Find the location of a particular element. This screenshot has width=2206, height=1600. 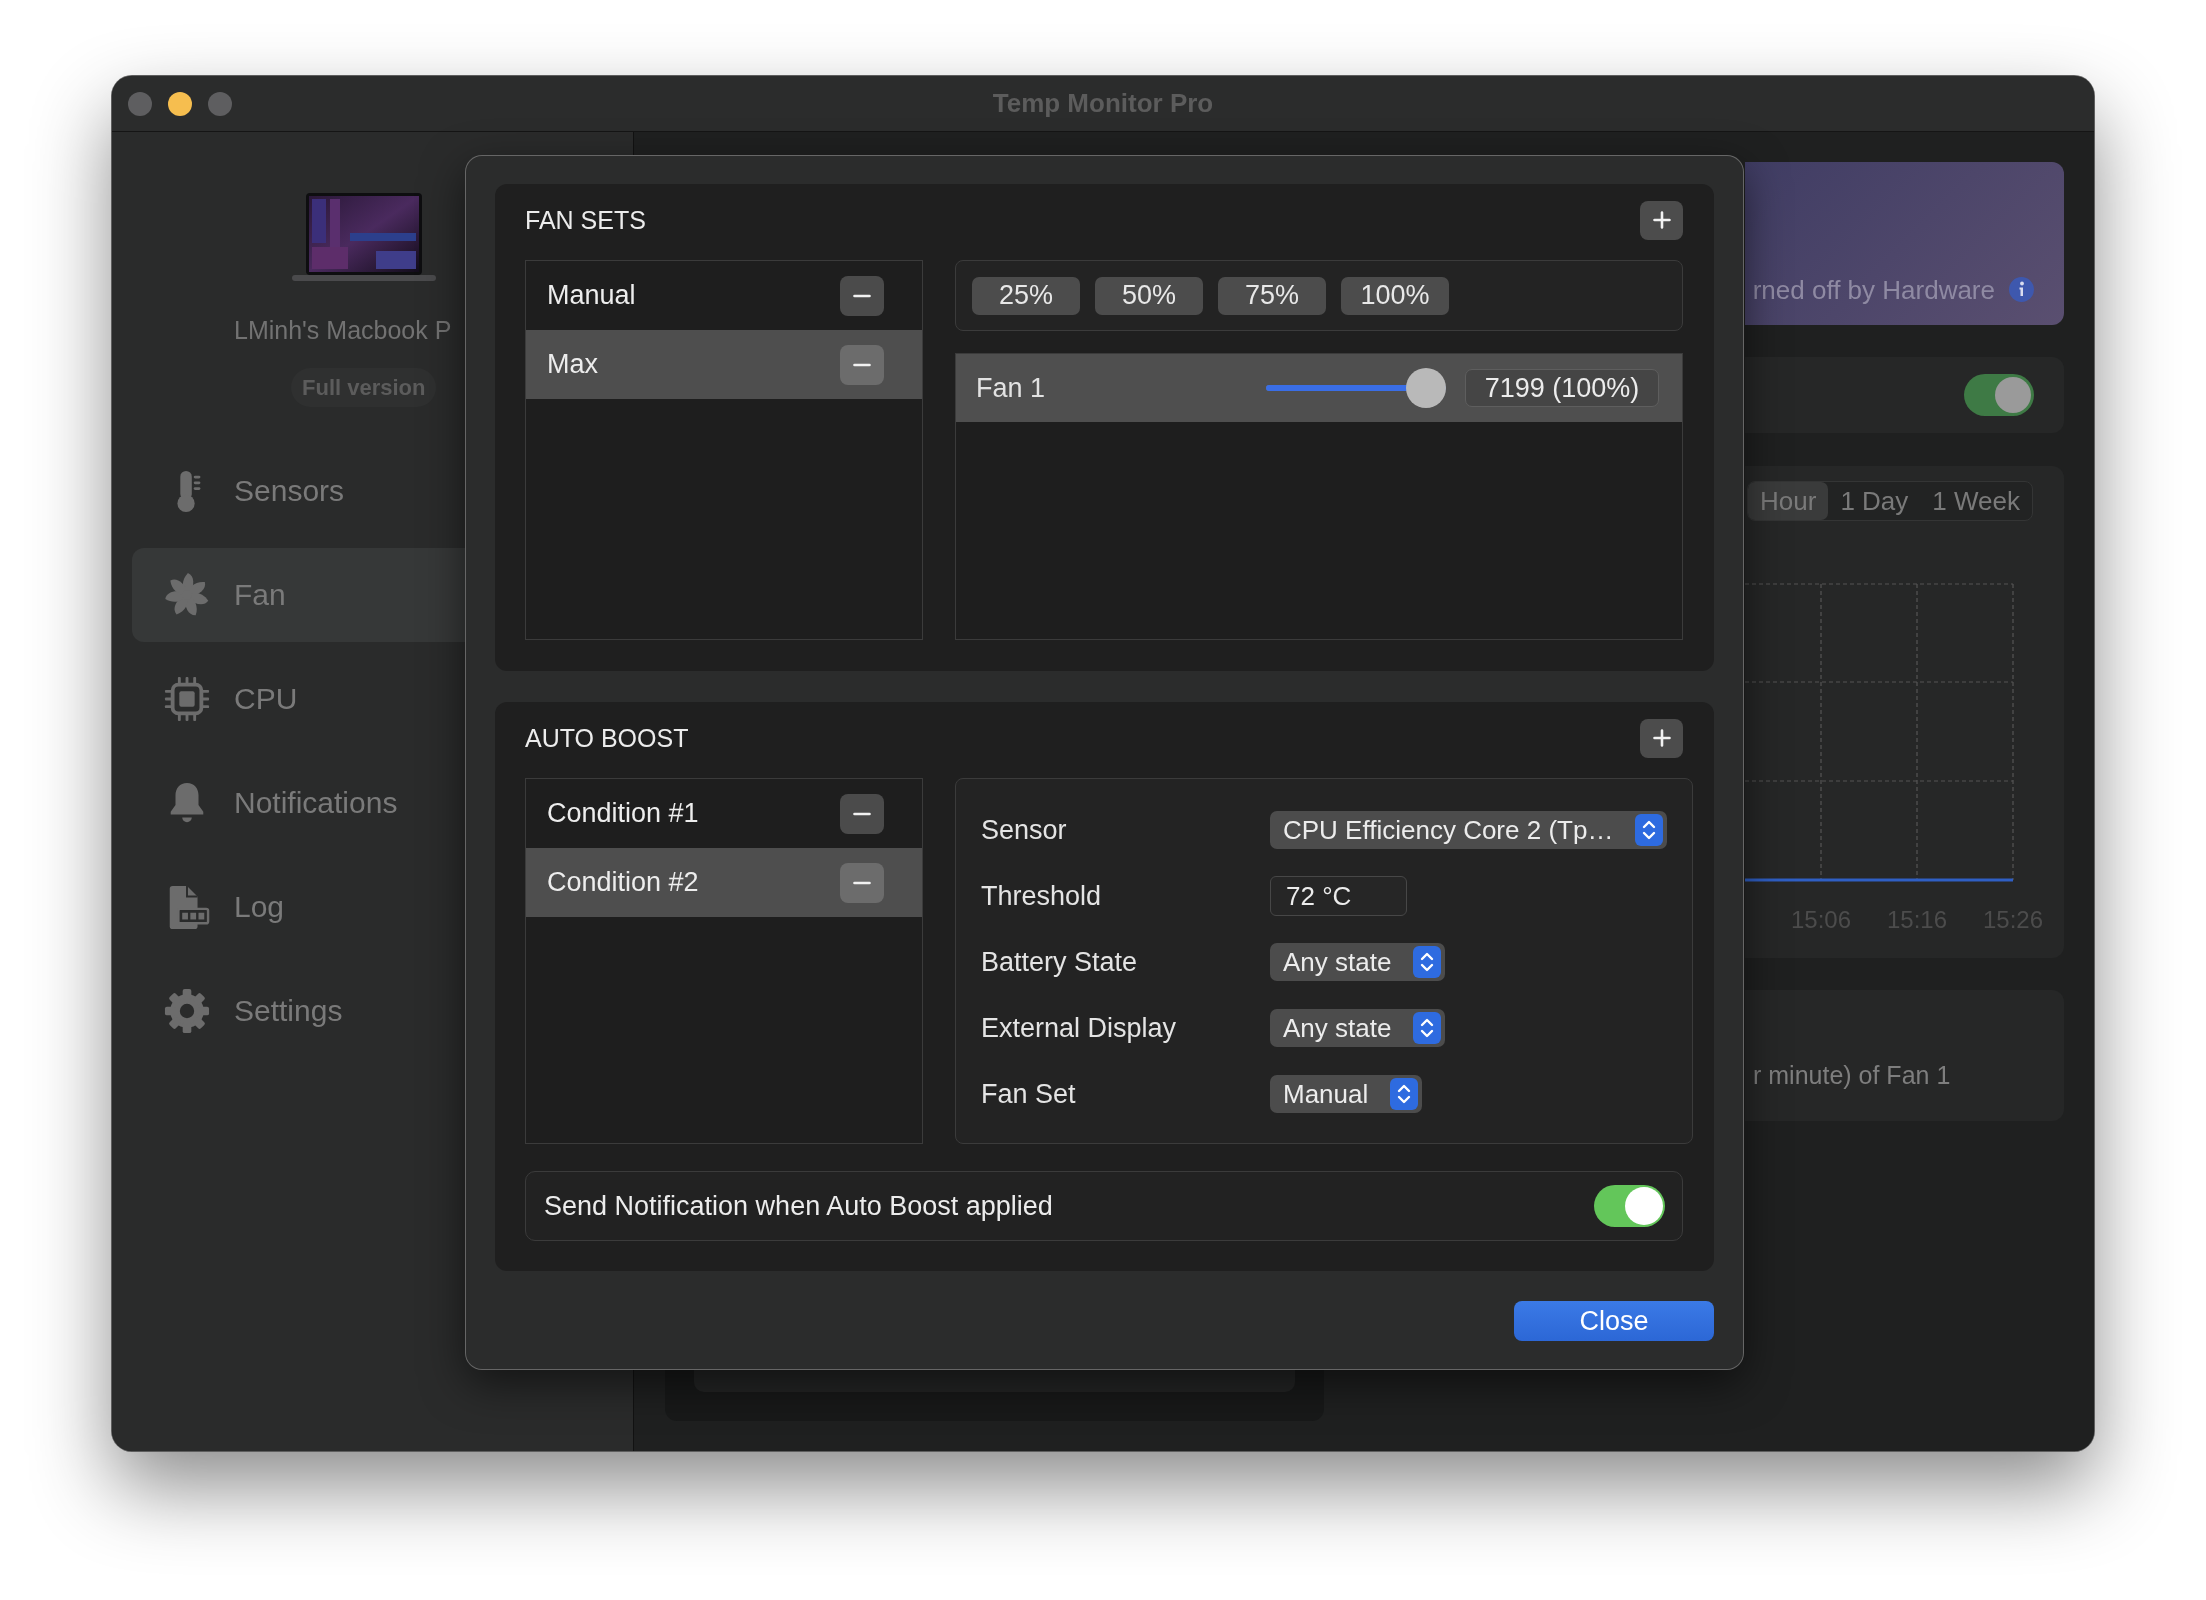

setting-label: Send Notification when Auto Boost applied is located at coordinates (798, 1206).